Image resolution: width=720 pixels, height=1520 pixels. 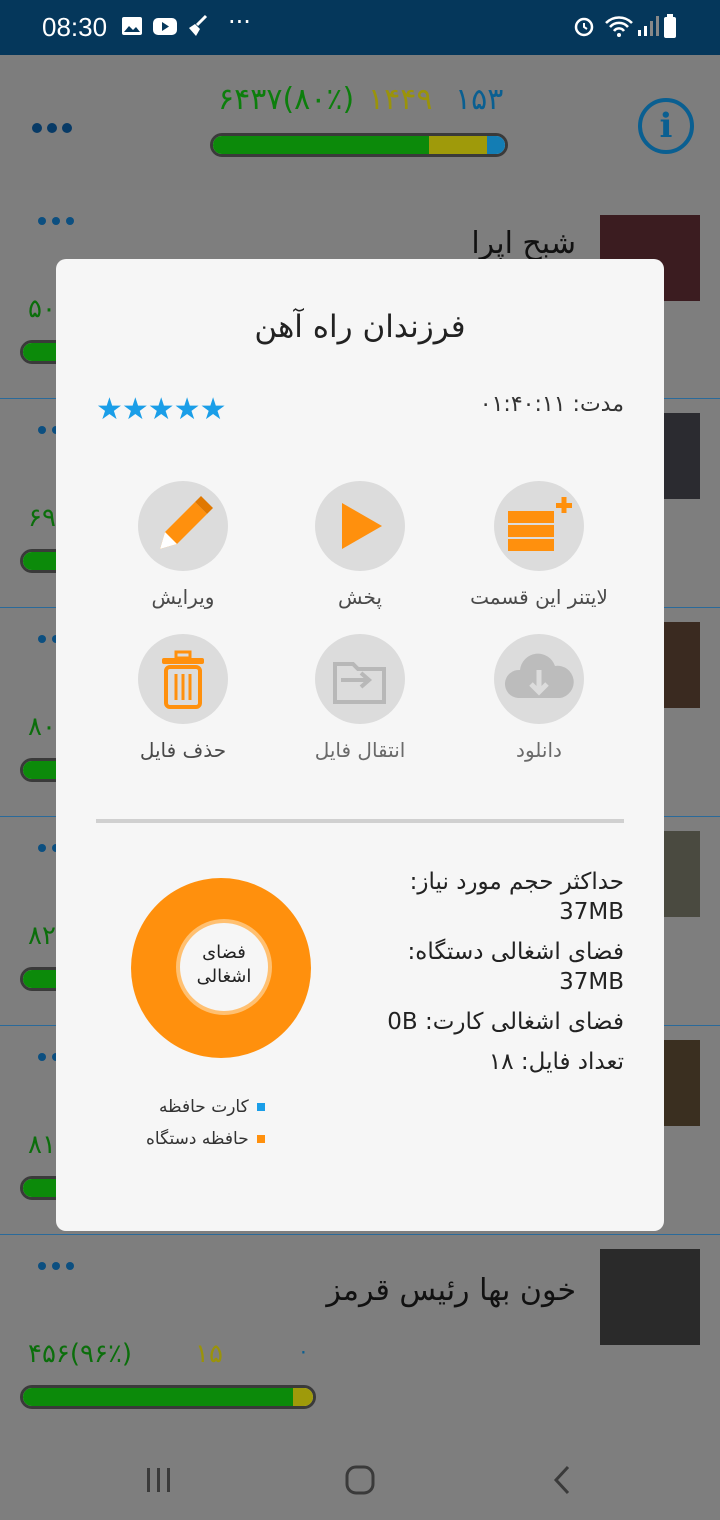 What do you see at coordinates (515, 952) in the screenshot?
I see `device-space-label: فضای اشغالی دستگاه:` at bounding box center [515, 952].